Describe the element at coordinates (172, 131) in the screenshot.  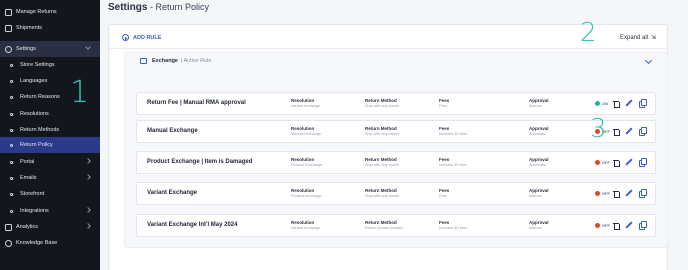
I see `rule-name: Manual Exchange` at that location.